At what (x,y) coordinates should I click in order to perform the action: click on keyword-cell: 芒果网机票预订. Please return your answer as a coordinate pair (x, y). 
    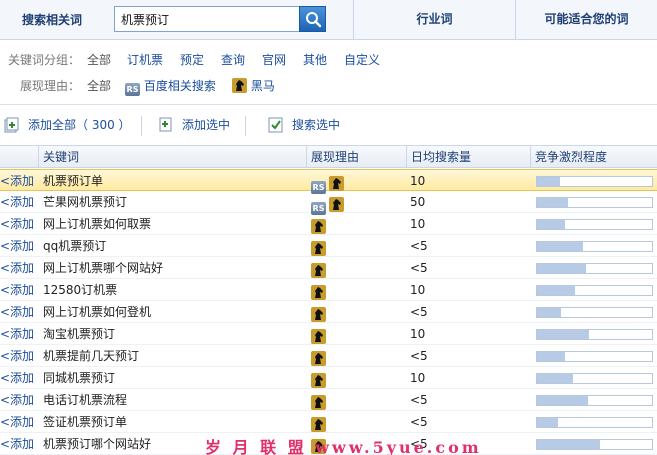
    Looking at the image, I should click on (85, 202).